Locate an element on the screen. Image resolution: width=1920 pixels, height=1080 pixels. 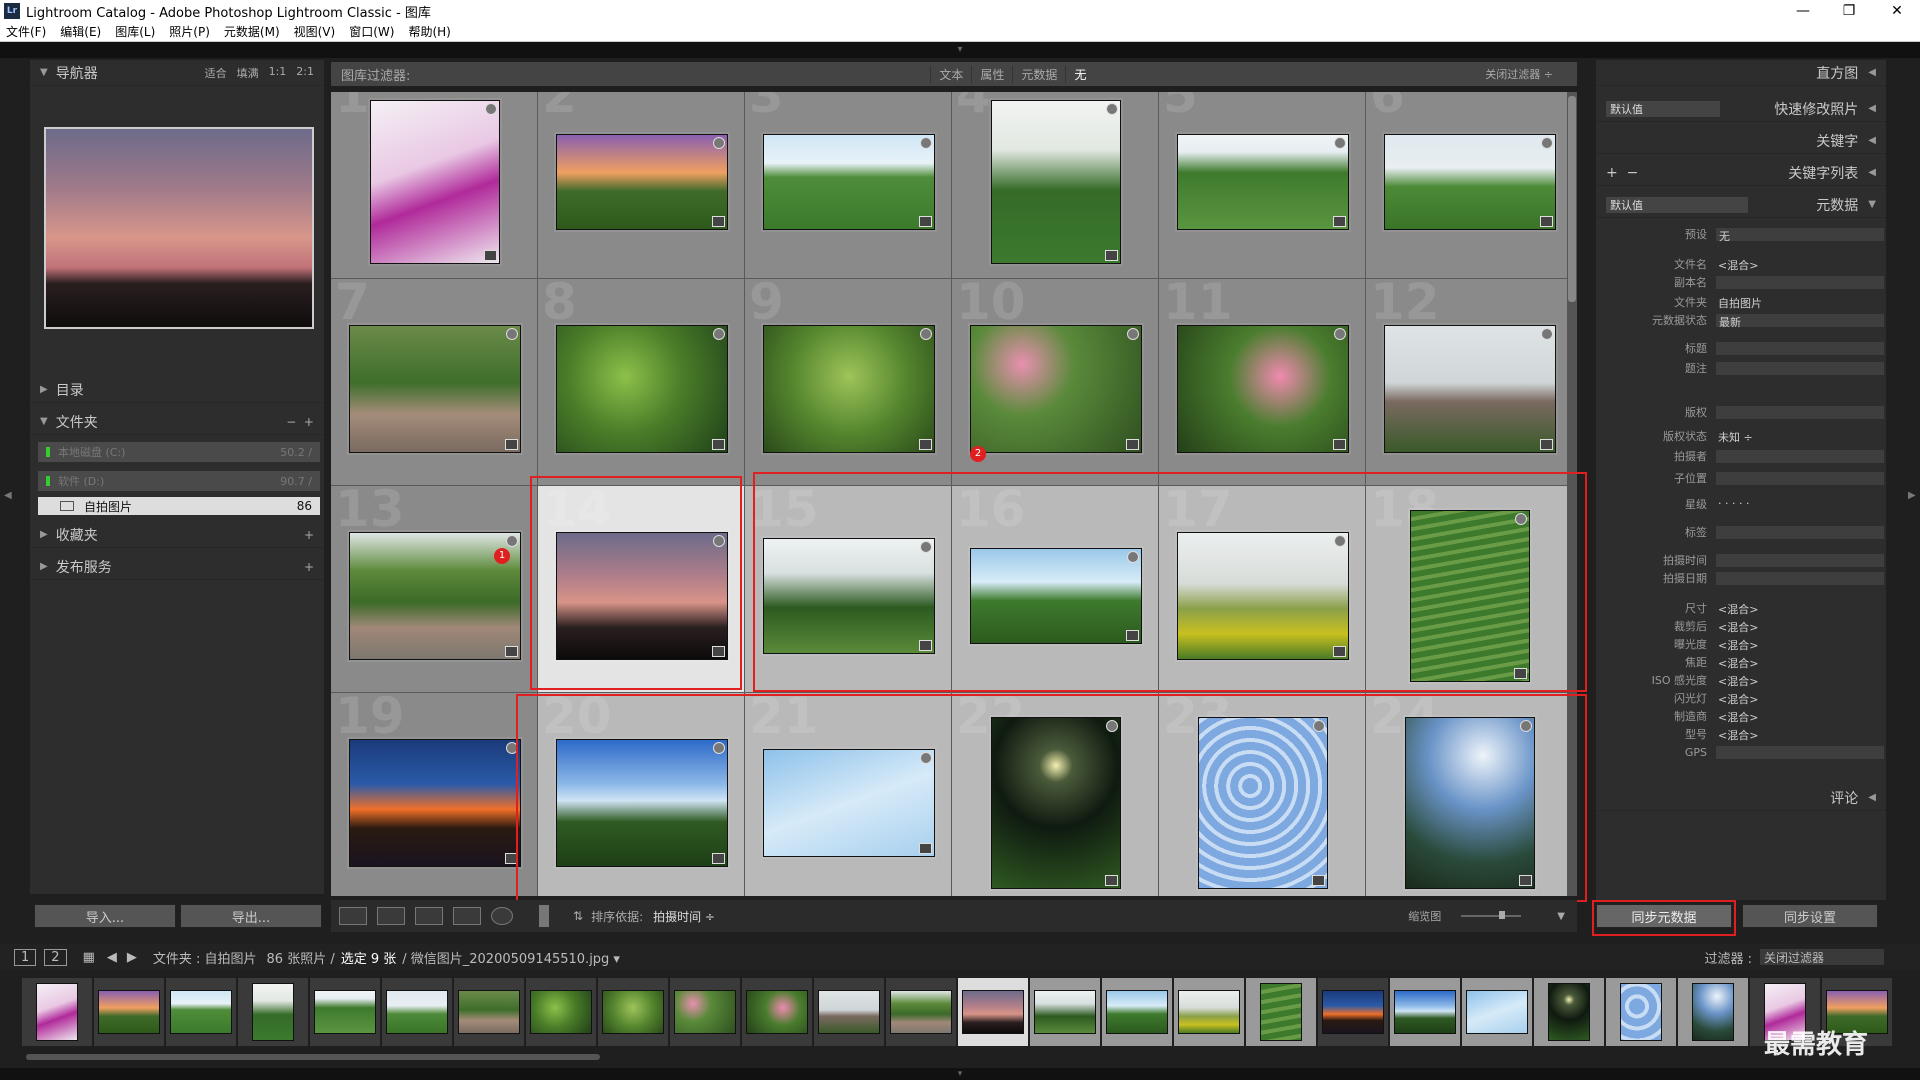
people-view-icon is located at coordinates (502, 916).